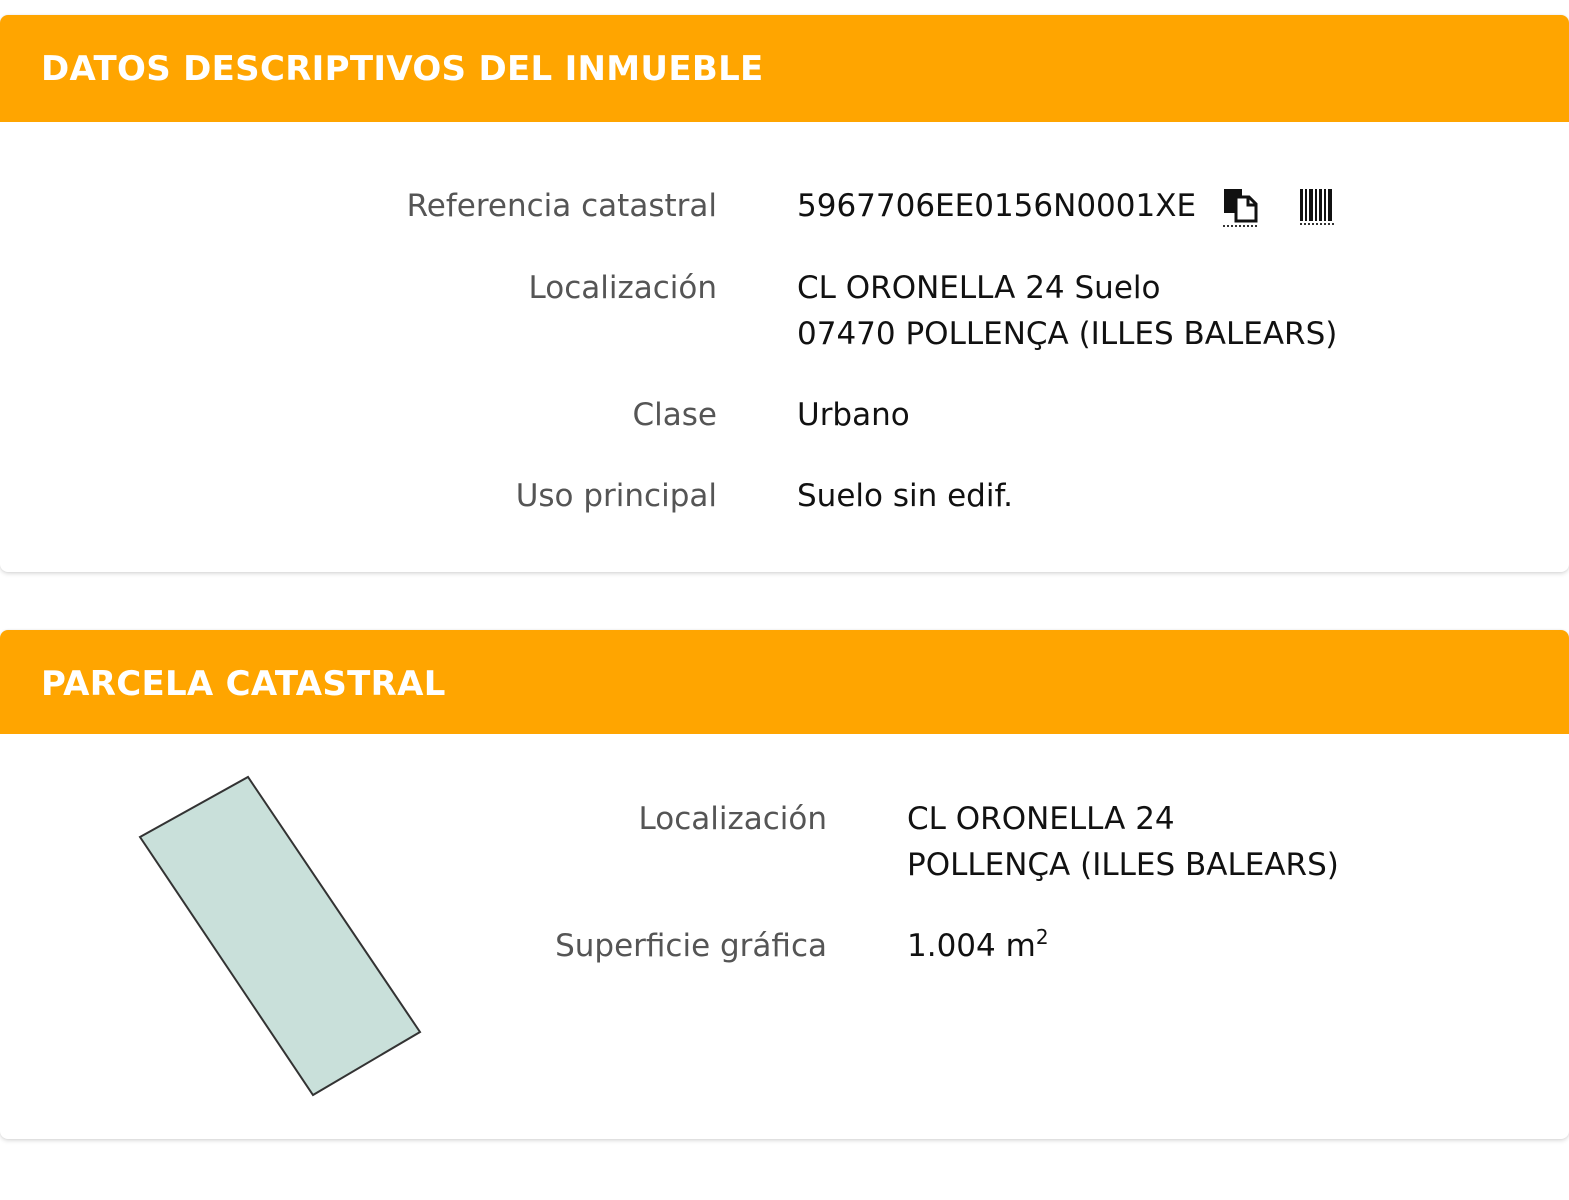  What do you see at coordinates (1123, 842) in the screenshot?
I see `parcela-localizacion-value: CL ORONELLA 24 POLLENÇA (ILLES BALEARS)` at bounding box center [1123, 842].